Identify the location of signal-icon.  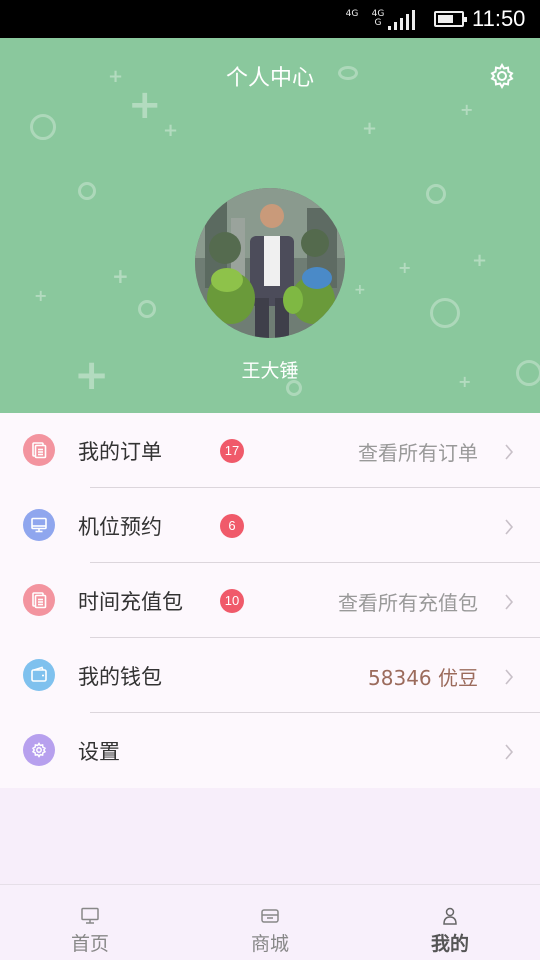
(406, 20).